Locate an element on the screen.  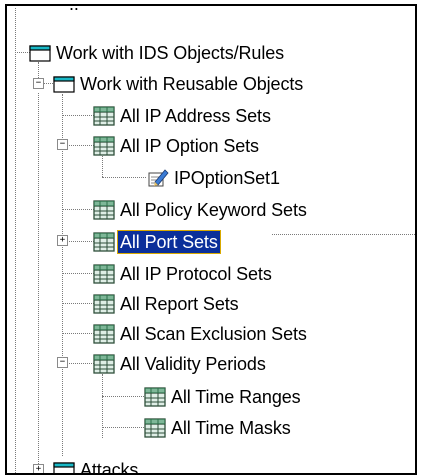
tree-node-label: Work with Reusable Objects is located at coordinates (192, 84).